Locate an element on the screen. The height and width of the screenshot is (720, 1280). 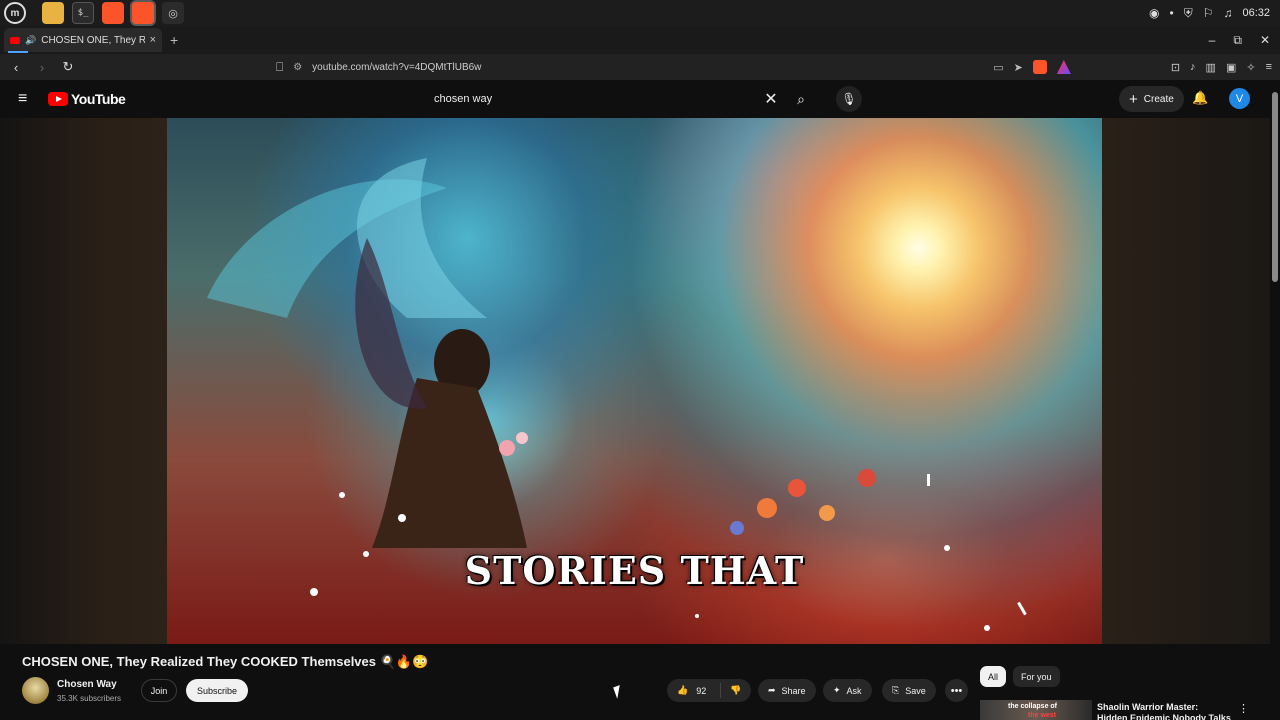
search-icon: ⌕ is located at coordinates (801, 99).